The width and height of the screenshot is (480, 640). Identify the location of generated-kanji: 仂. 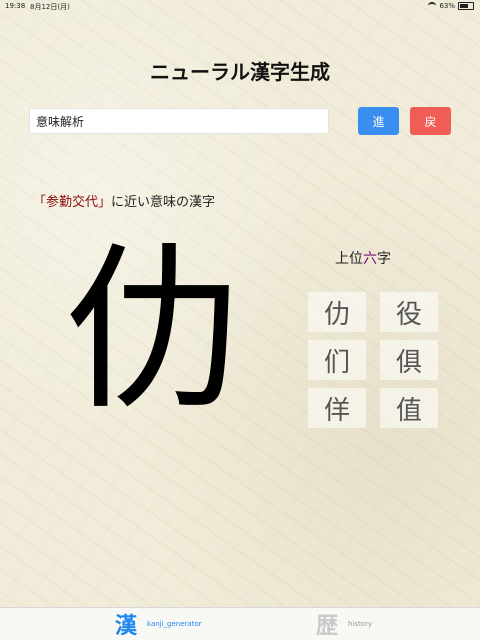
(153, 330).